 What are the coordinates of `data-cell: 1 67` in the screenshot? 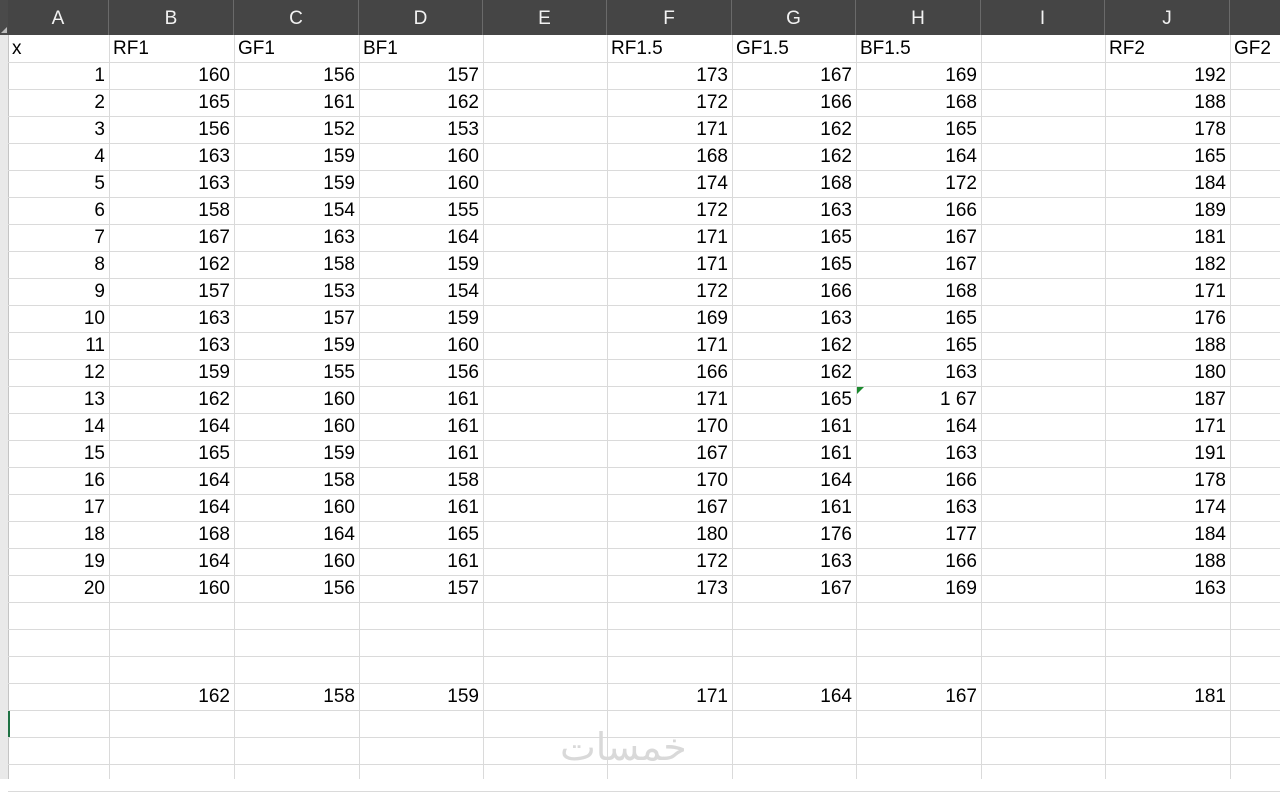 It's located at (918, 399).